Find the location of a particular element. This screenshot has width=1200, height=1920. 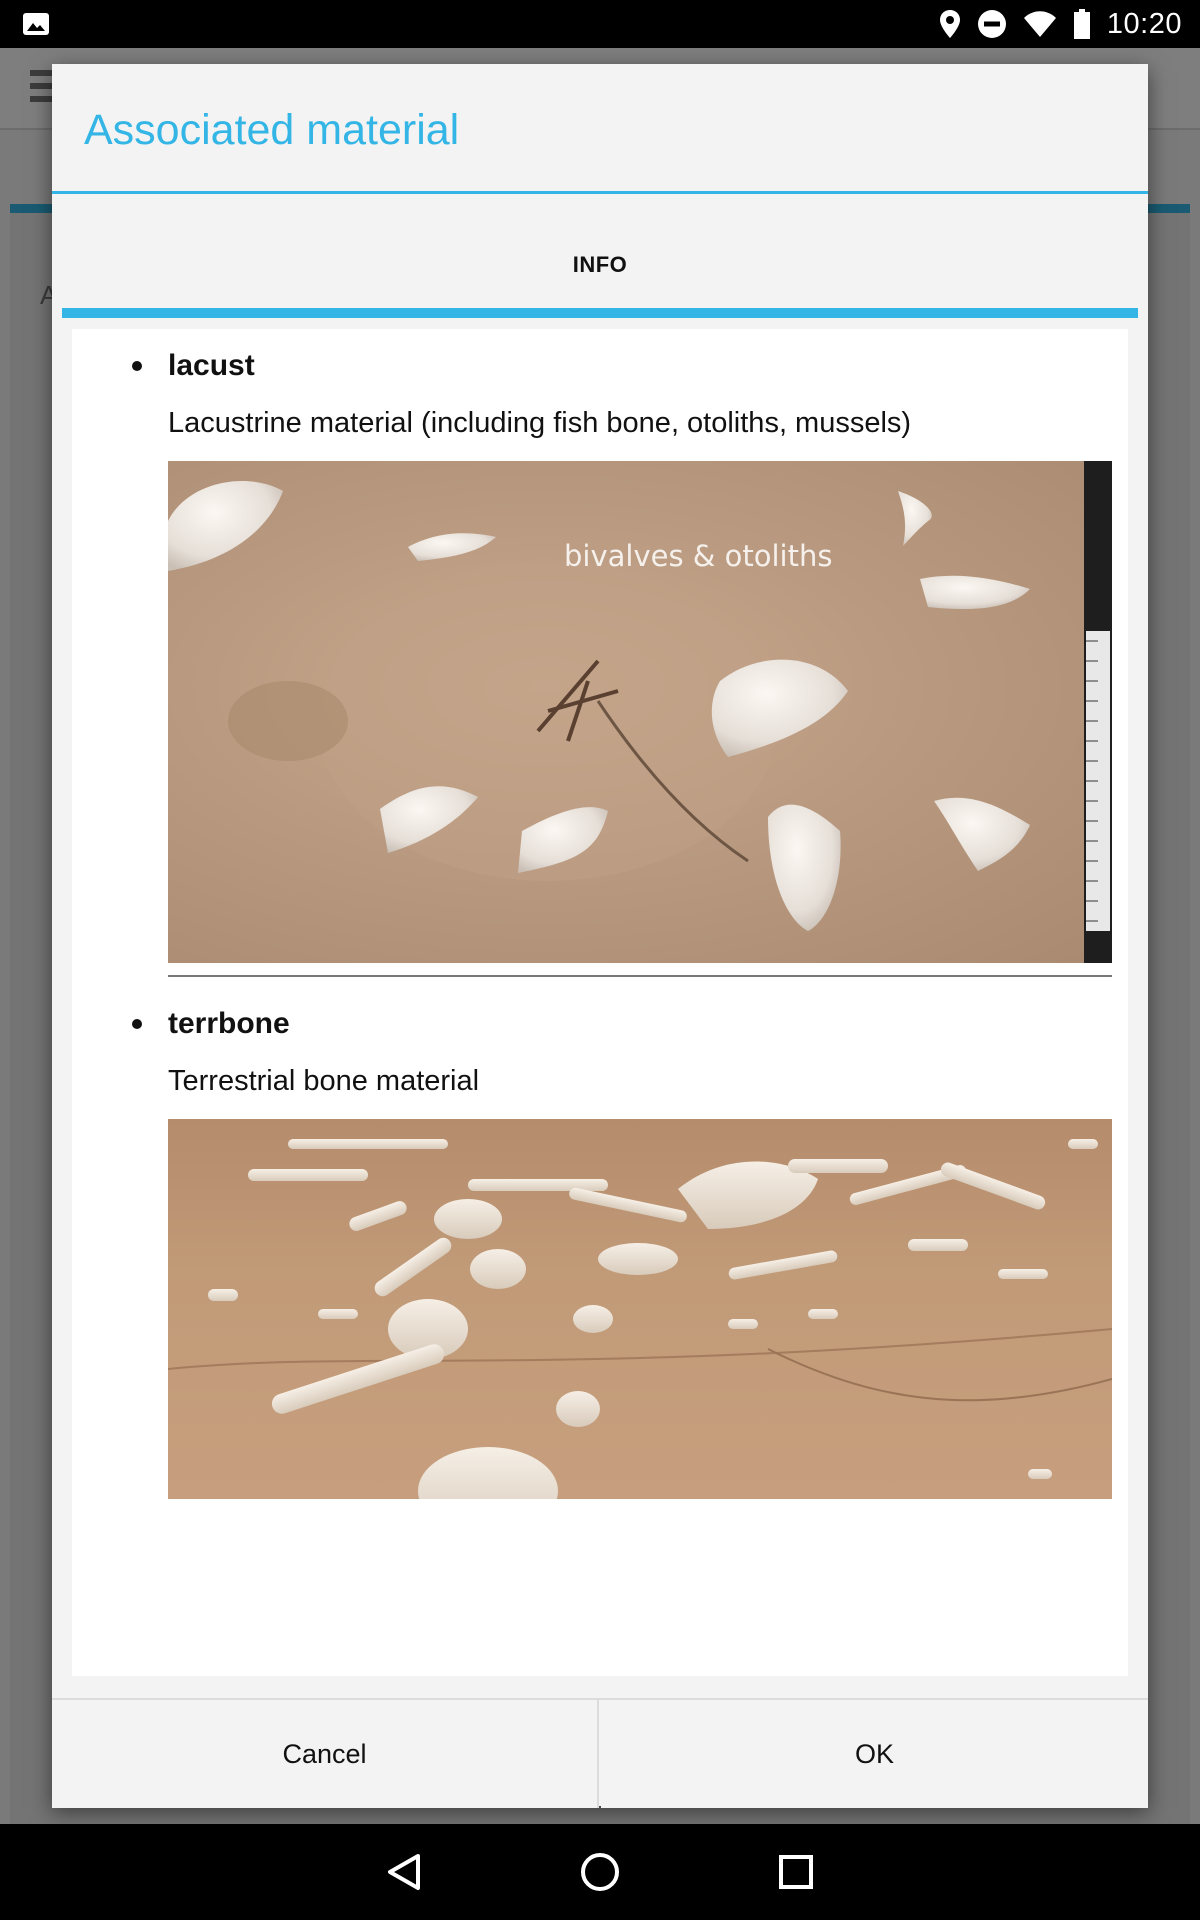

item-separator is located at coordinates (640, 976).